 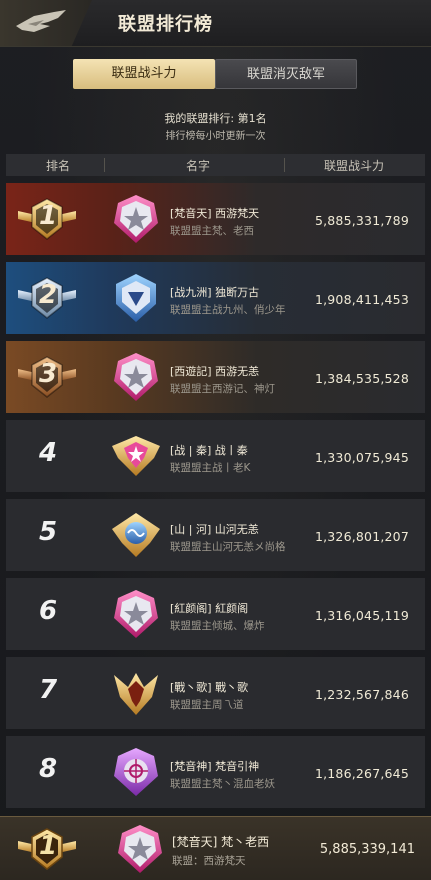 I want to click on own-rank-number: 1, so click(x=48, y=846).